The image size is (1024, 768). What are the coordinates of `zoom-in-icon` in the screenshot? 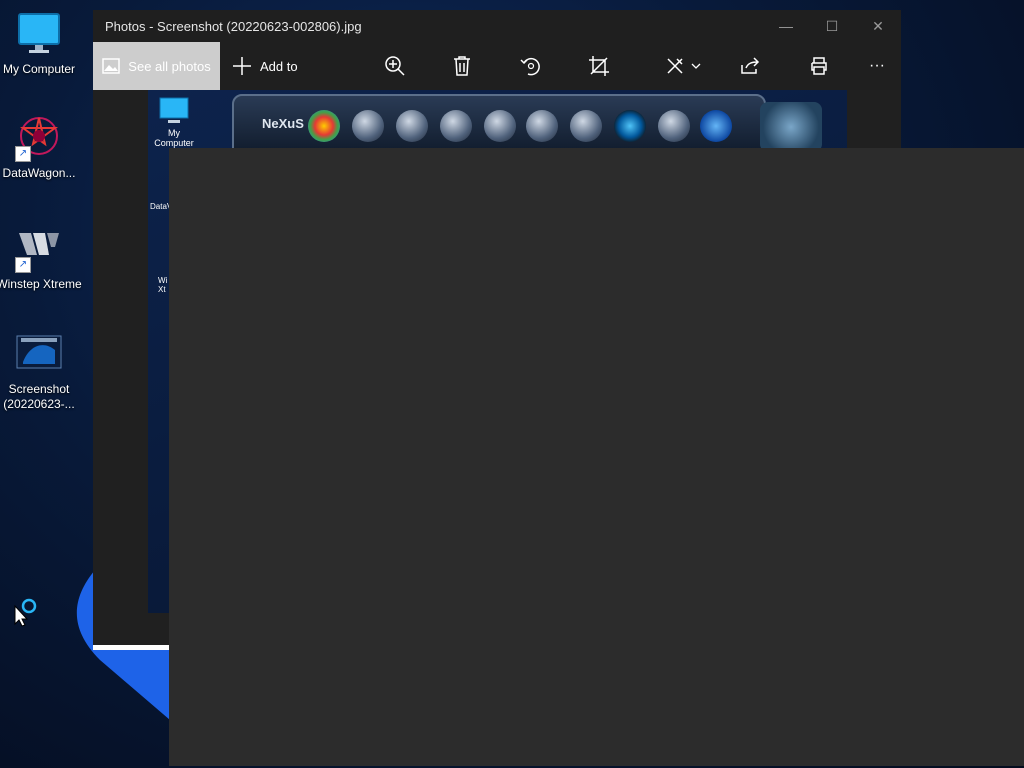 It's located at (395, 66).